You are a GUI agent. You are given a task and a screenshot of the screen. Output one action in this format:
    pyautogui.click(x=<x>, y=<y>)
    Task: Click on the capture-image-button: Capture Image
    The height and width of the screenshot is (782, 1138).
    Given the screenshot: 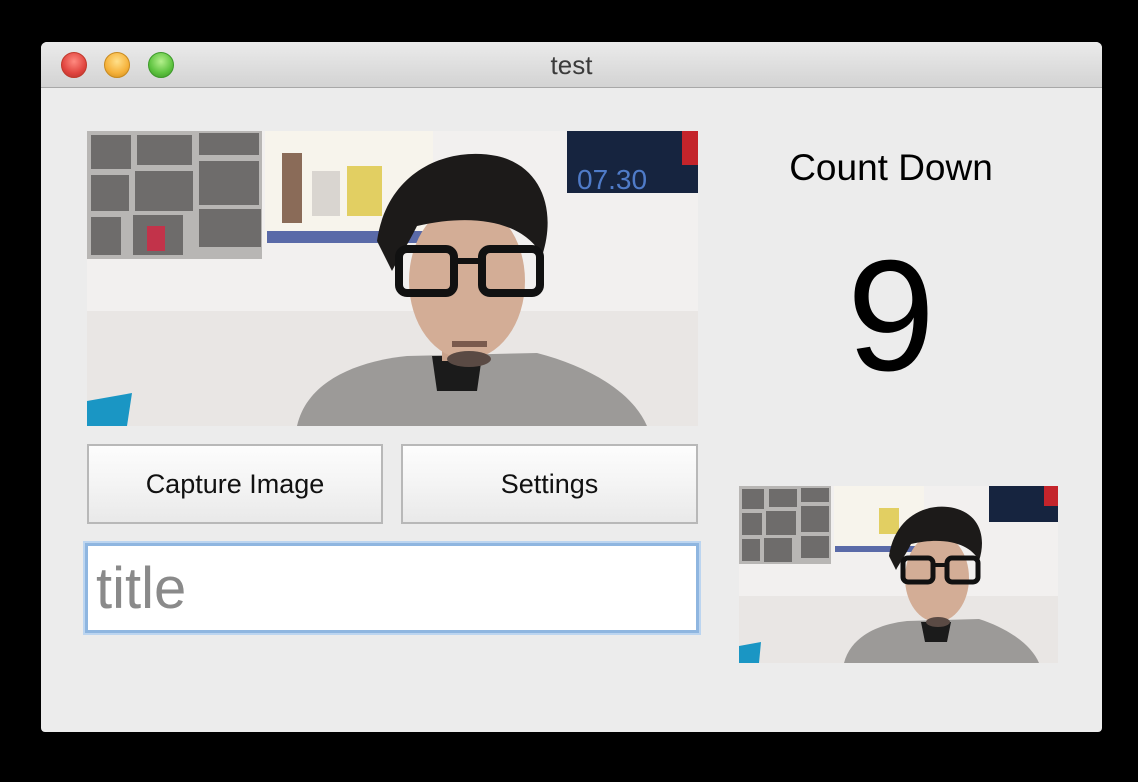 What is the action you would take?
    pyautogui.click(x=235, y=484)
    